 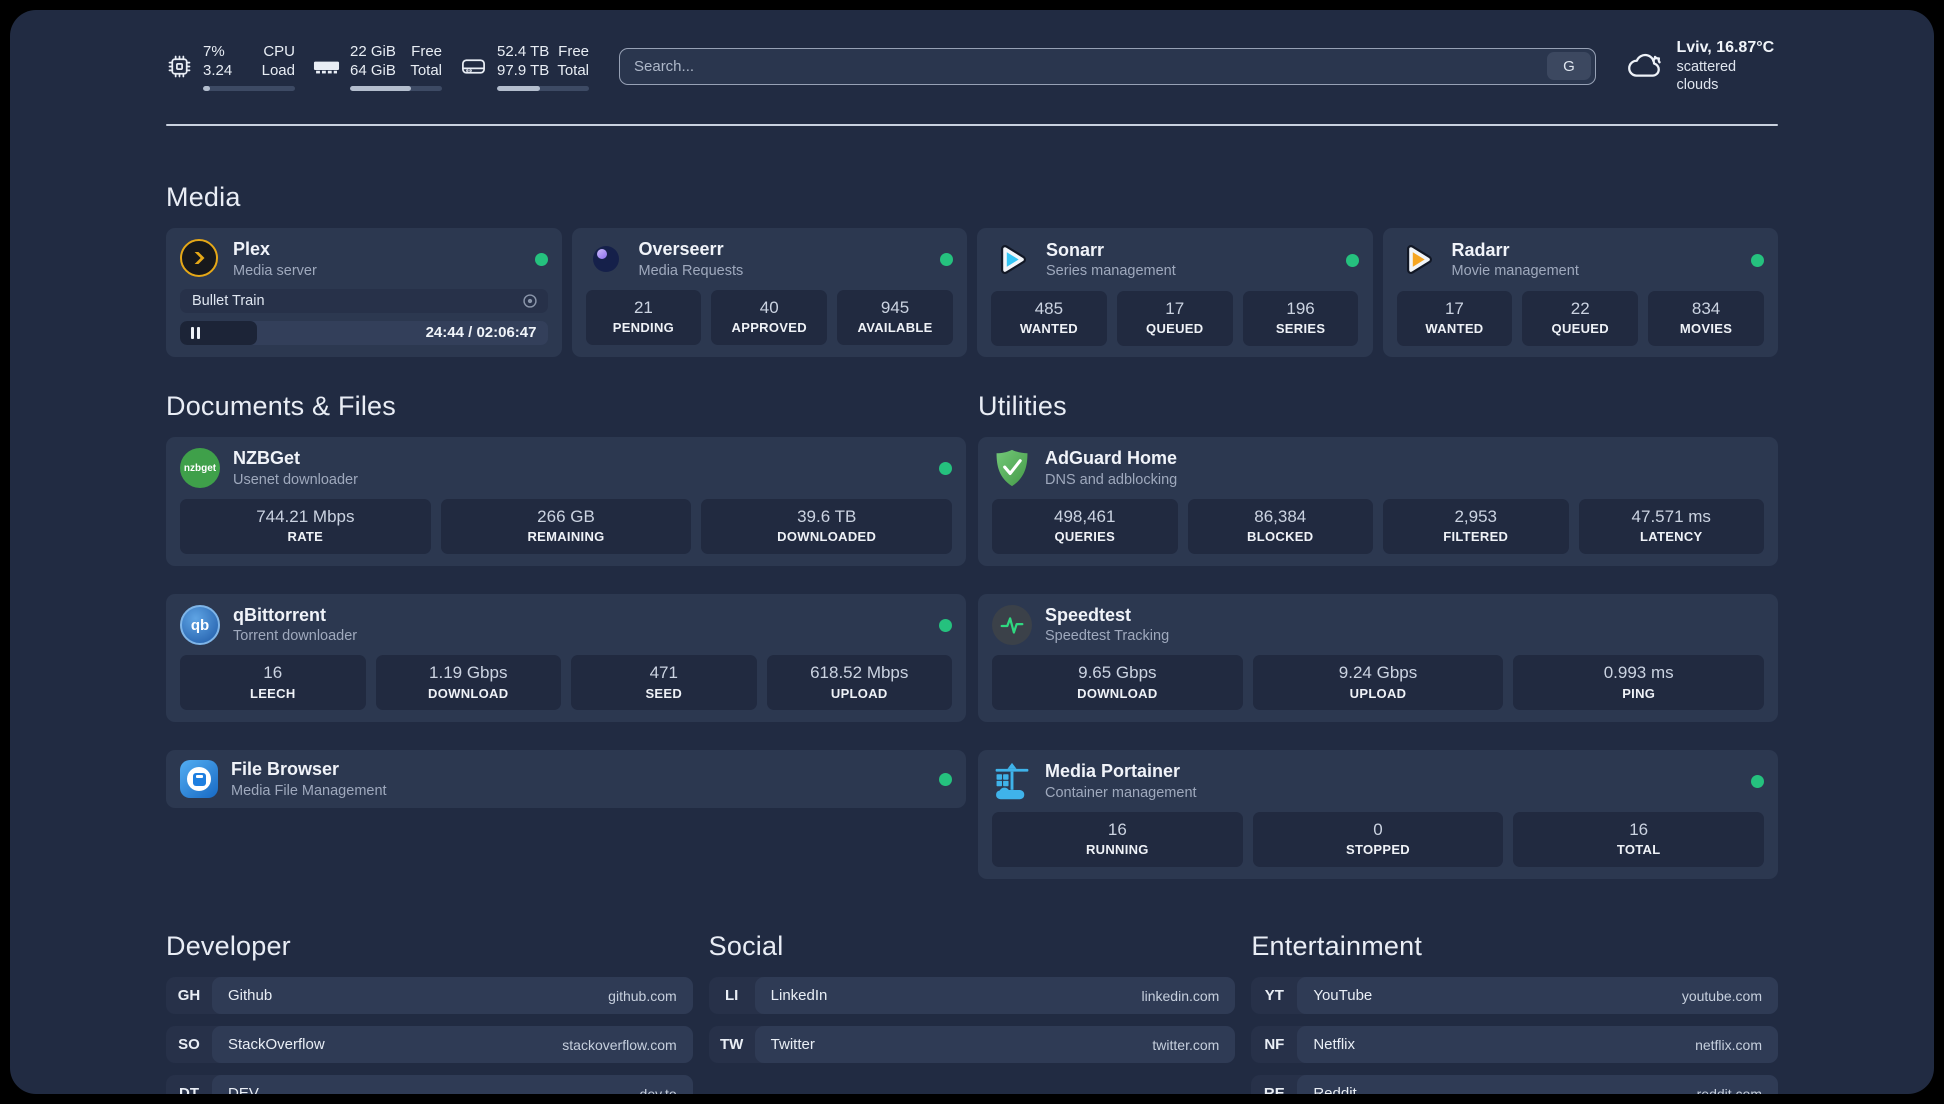 I want to click on stat-label: STOPPED, so click(x=1378, y=850).